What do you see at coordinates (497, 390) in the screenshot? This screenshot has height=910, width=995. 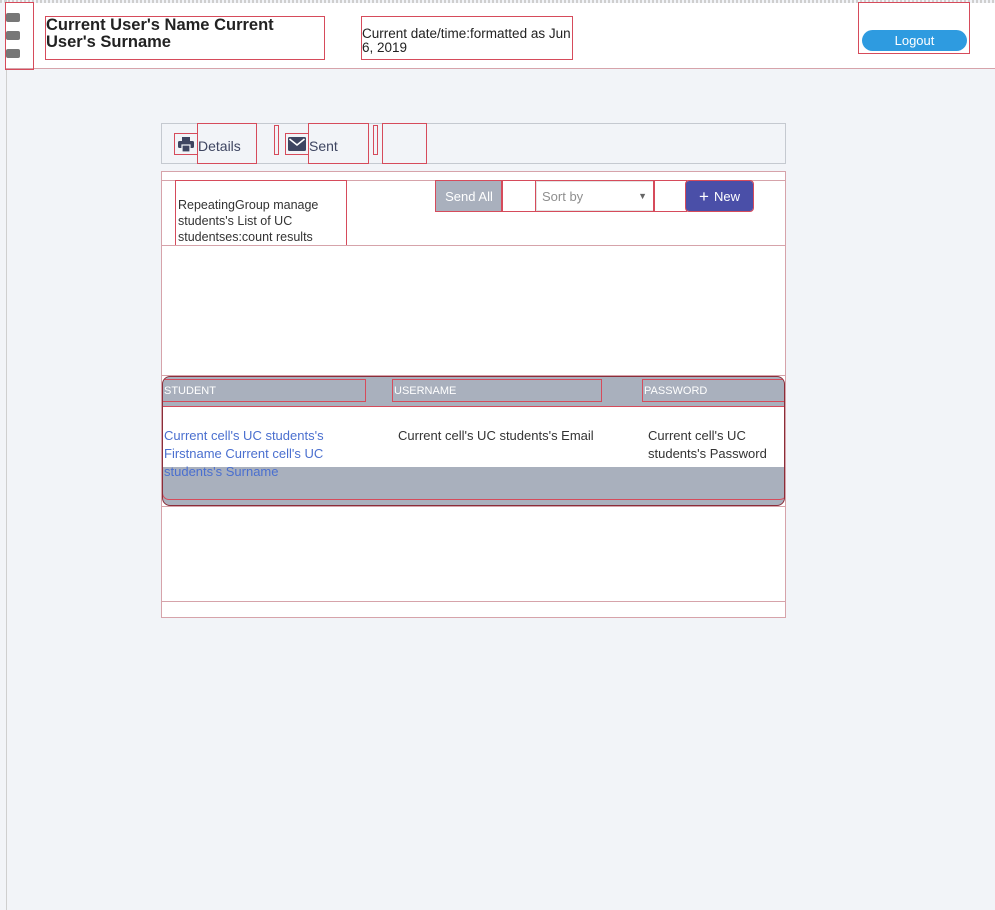 I see `column-header-username: USERNAME` at bounding box center [497, 390].